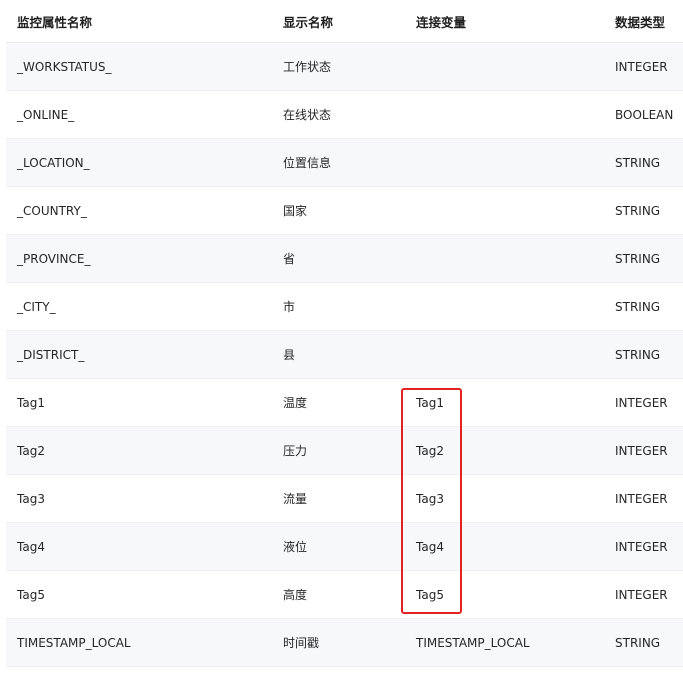  Describe the element at coordinates (31, 546) in the screenshot. I see `cell-attribute-name: Tag4` at that location.